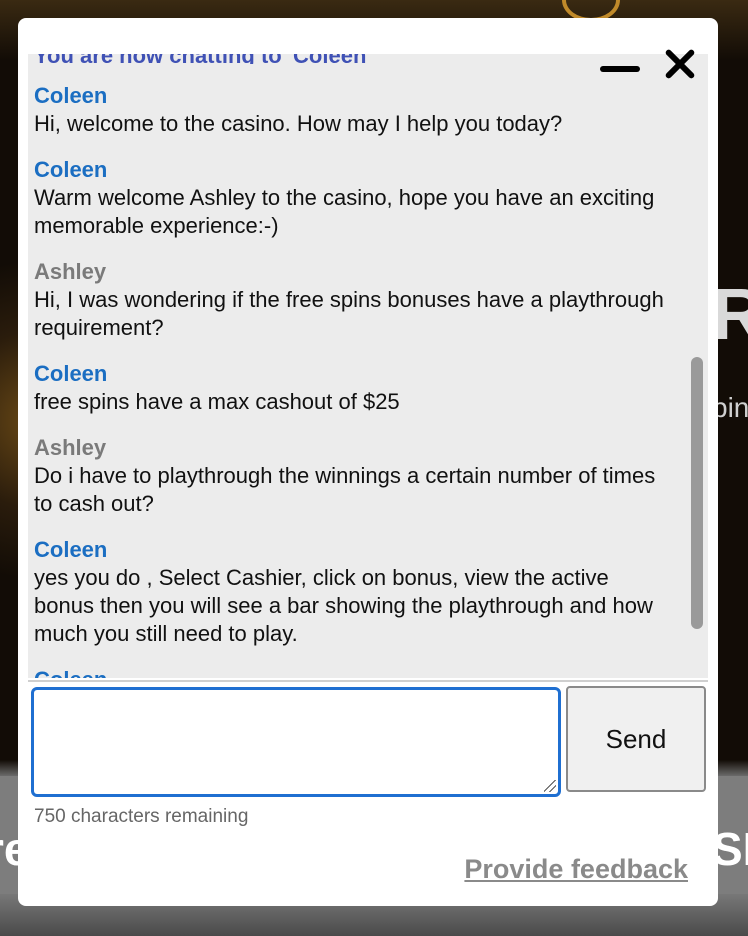 This screenshot has width=748, height=936. I want to click on characters-remaining-label: 750 characters remaining, so click(141, 816).